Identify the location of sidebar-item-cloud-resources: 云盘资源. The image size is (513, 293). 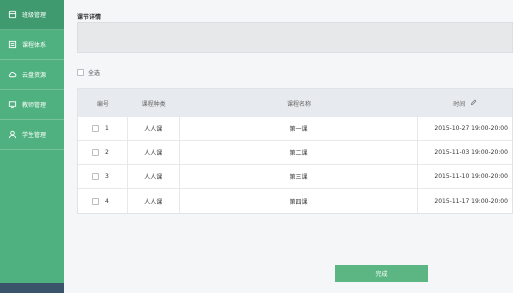
(32, 75).